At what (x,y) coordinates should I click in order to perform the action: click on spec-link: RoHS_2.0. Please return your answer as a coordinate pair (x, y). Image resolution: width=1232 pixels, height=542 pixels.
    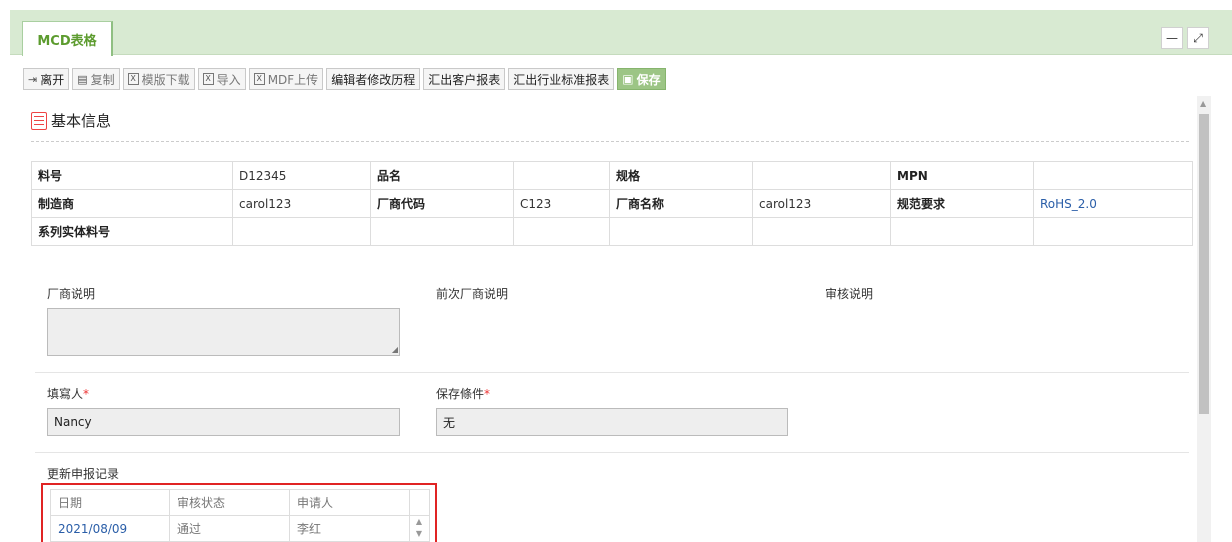
    Looking at the image, I should click on (1113, 203).